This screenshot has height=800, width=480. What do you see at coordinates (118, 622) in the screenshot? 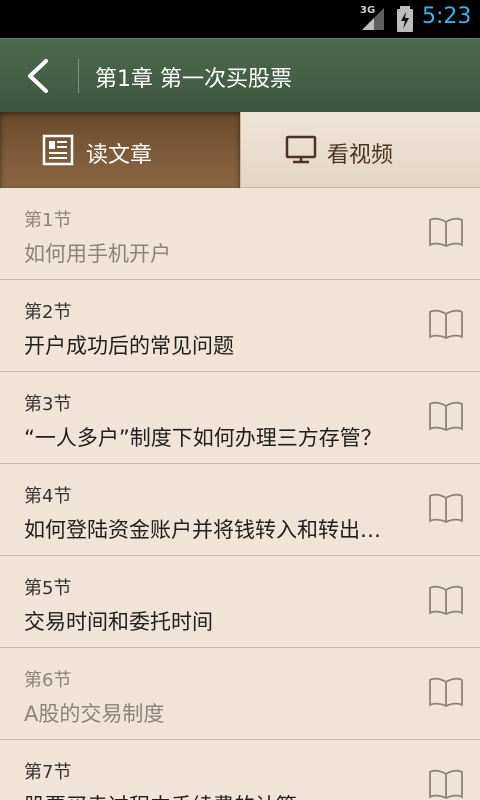
I see `section-title: 交易时间和委托时间` at bounding box center [118, 622].